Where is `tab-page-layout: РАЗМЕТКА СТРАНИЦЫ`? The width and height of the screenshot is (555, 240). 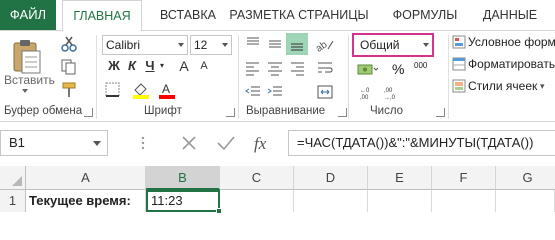
tab-page-layout: РАЗМЕТКА СТРАНИЦЫ is located at coordinates (299, 15).